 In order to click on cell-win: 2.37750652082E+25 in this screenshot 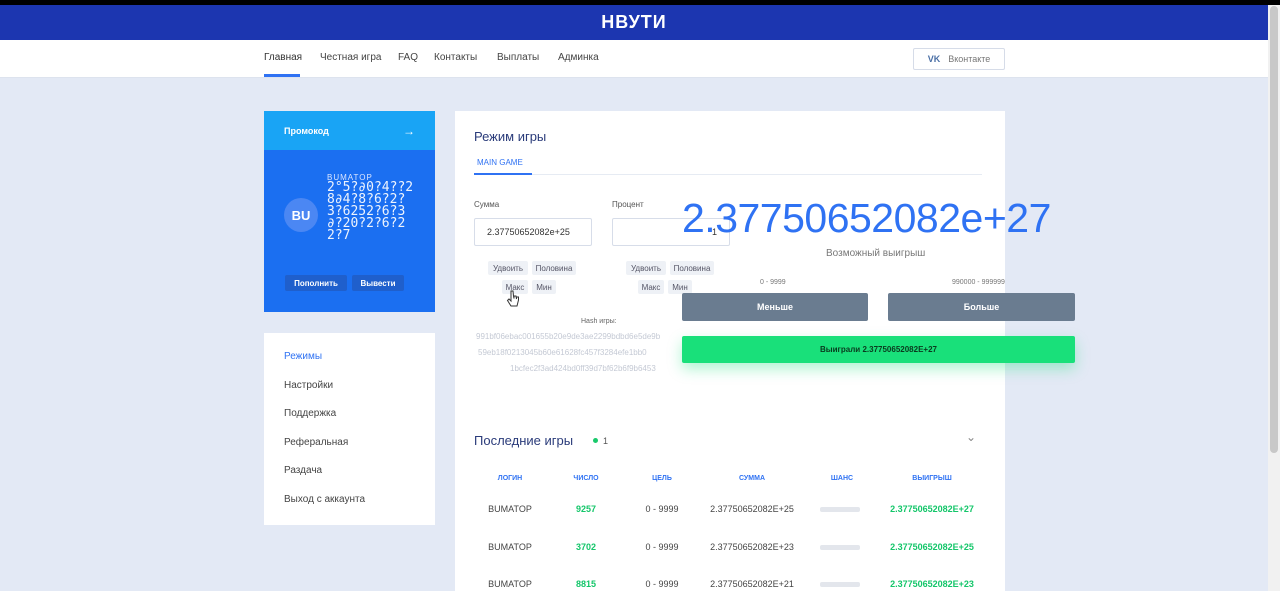, I will do `click(932, 547)`.